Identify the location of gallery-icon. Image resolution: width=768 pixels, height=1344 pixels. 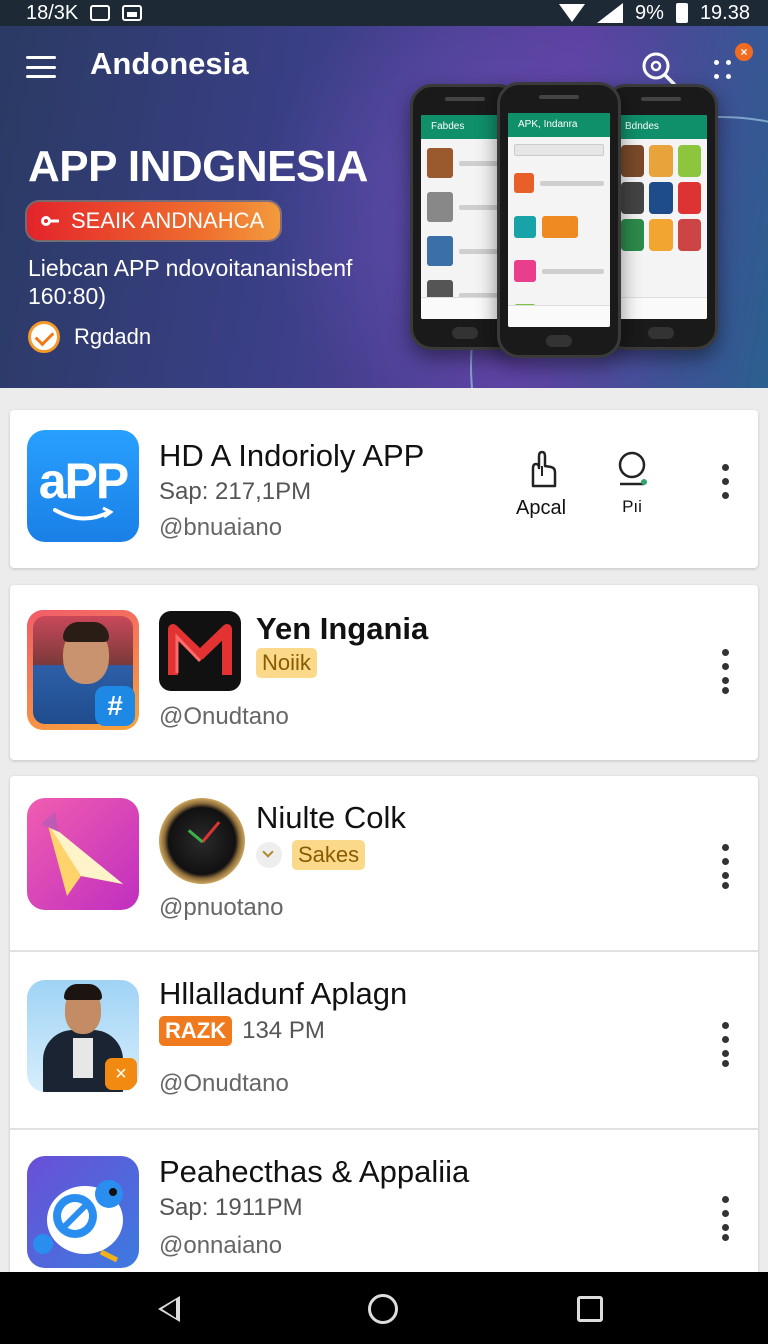
(132, 13).